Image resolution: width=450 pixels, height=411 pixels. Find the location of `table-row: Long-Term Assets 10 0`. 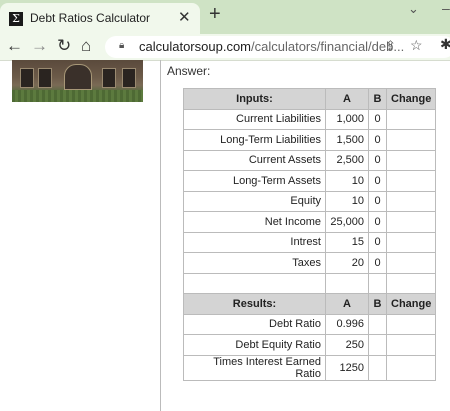

table-row: Long-Term Assets 10 0 is located at coordinates (310, 181).